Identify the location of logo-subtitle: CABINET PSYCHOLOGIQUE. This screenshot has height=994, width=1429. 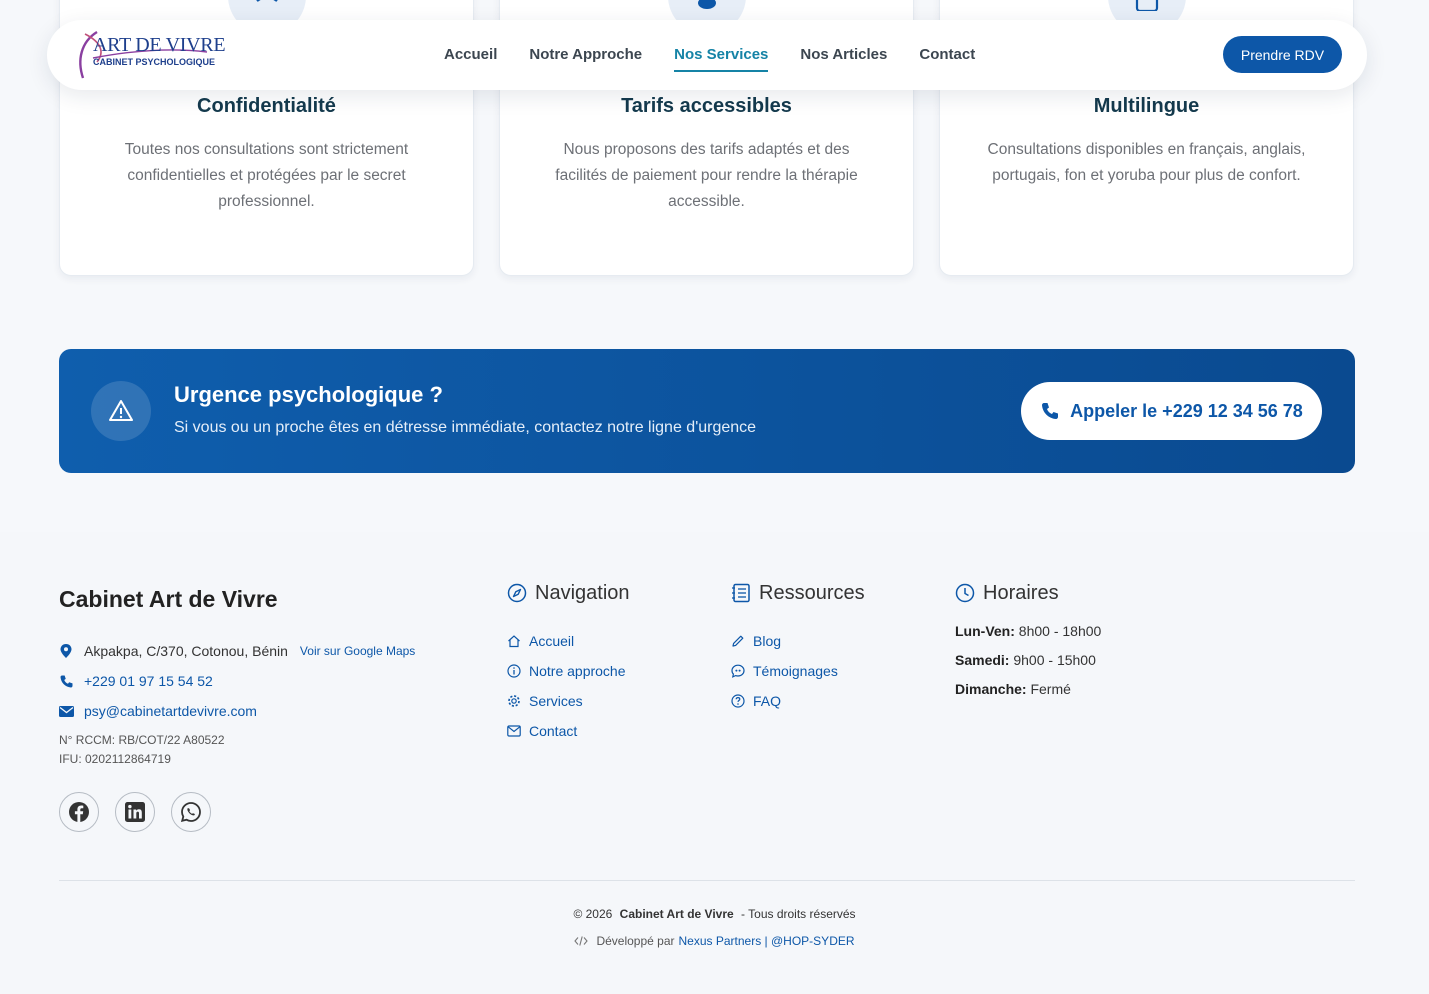
(154, 62).